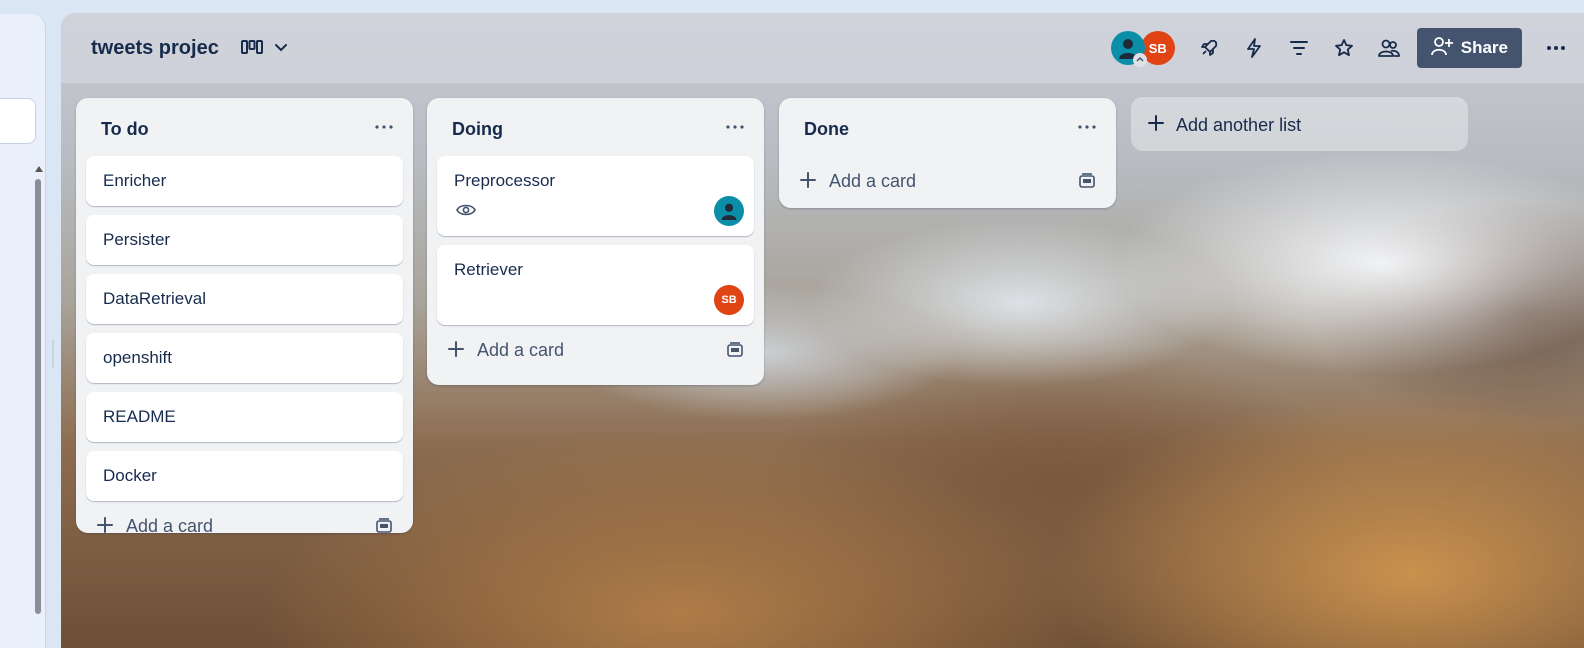  Describe the element at coordinates (38, 396) in the screenshot. I see `sidebar-scrollbar` at that location.